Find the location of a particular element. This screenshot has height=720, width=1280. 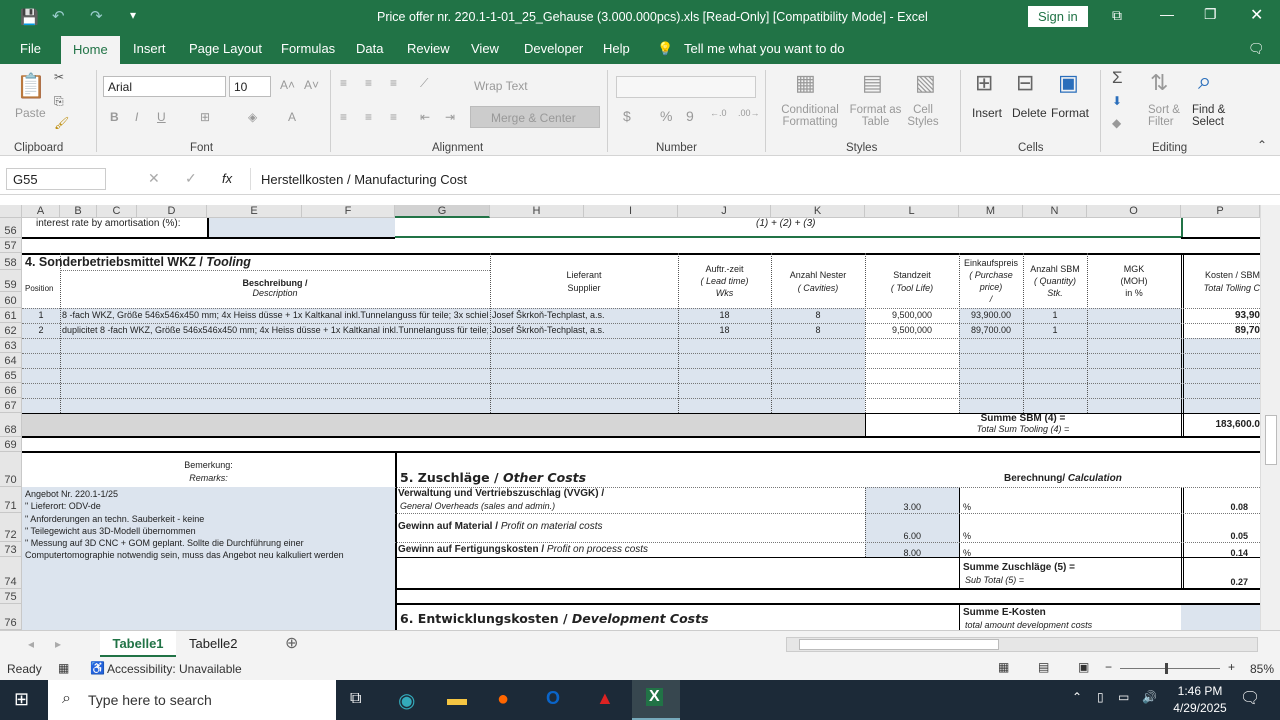

conditional-formatting-button: Conditional Formatting is located at coordinates (810, 116).